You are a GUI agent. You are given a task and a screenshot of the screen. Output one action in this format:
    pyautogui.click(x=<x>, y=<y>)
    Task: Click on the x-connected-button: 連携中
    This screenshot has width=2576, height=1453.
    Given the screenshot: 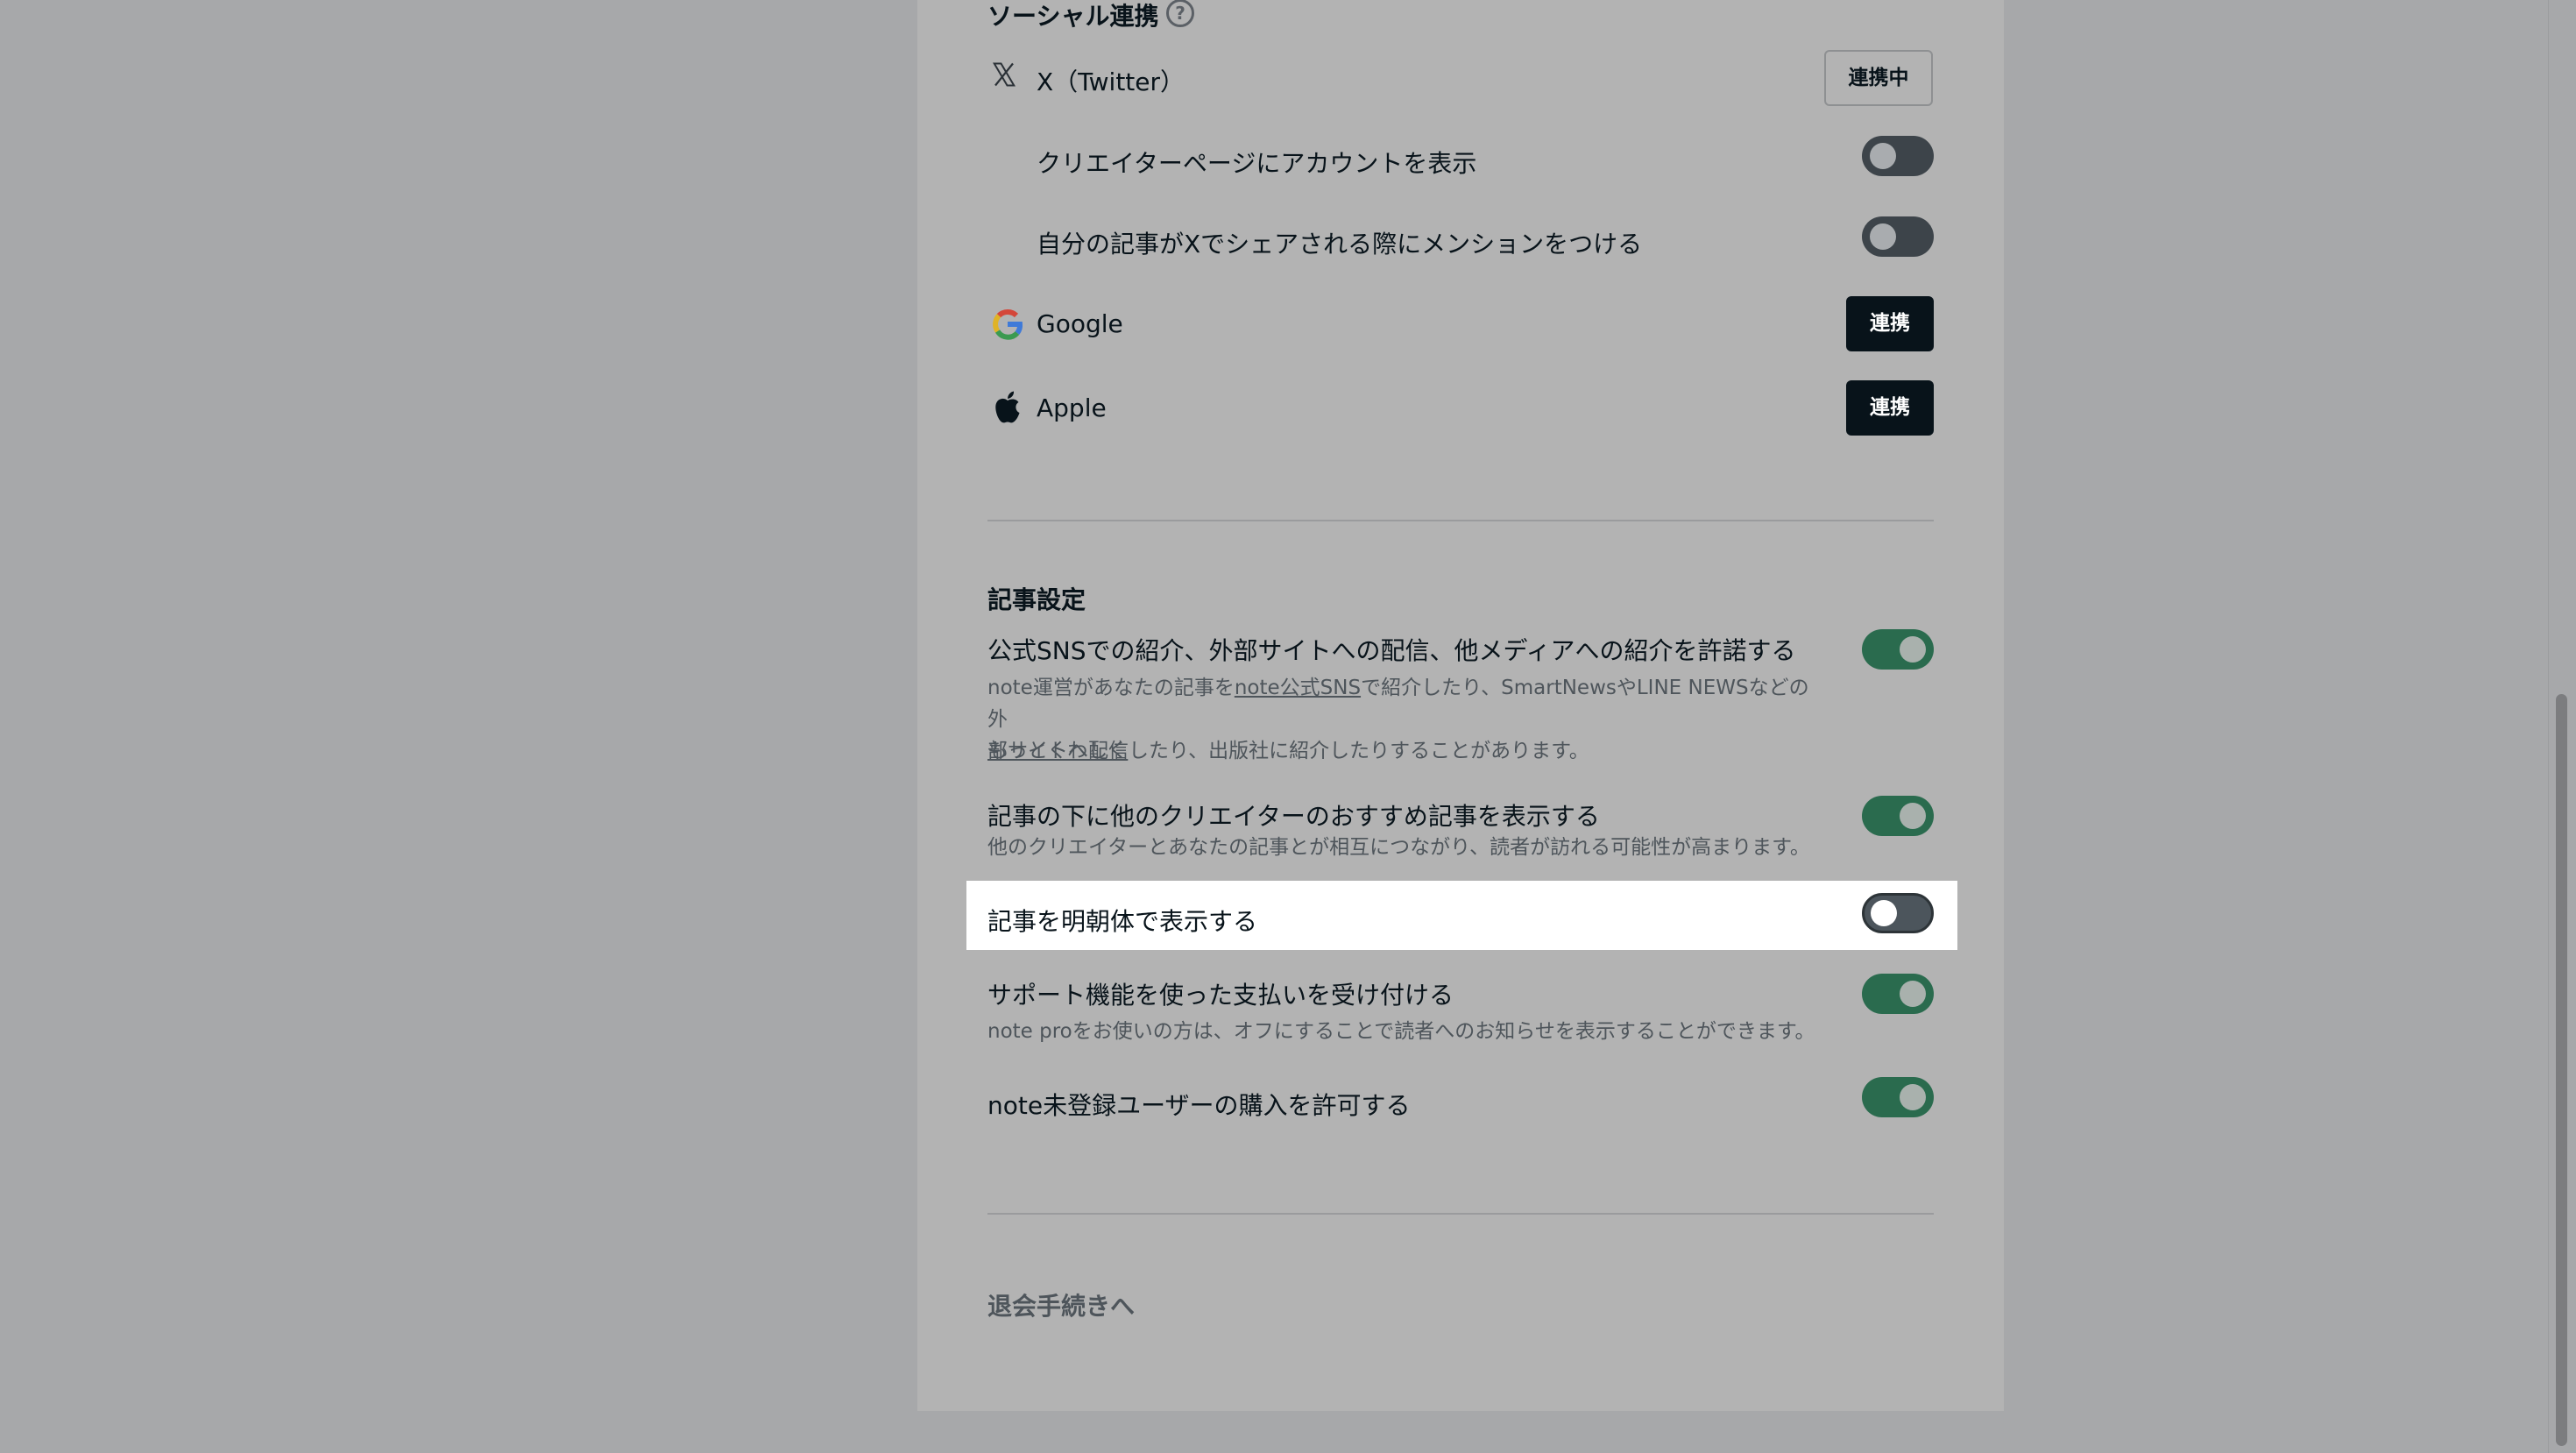 What is the action you would take?
    pyautogui.click(x=1878, y=78)
    